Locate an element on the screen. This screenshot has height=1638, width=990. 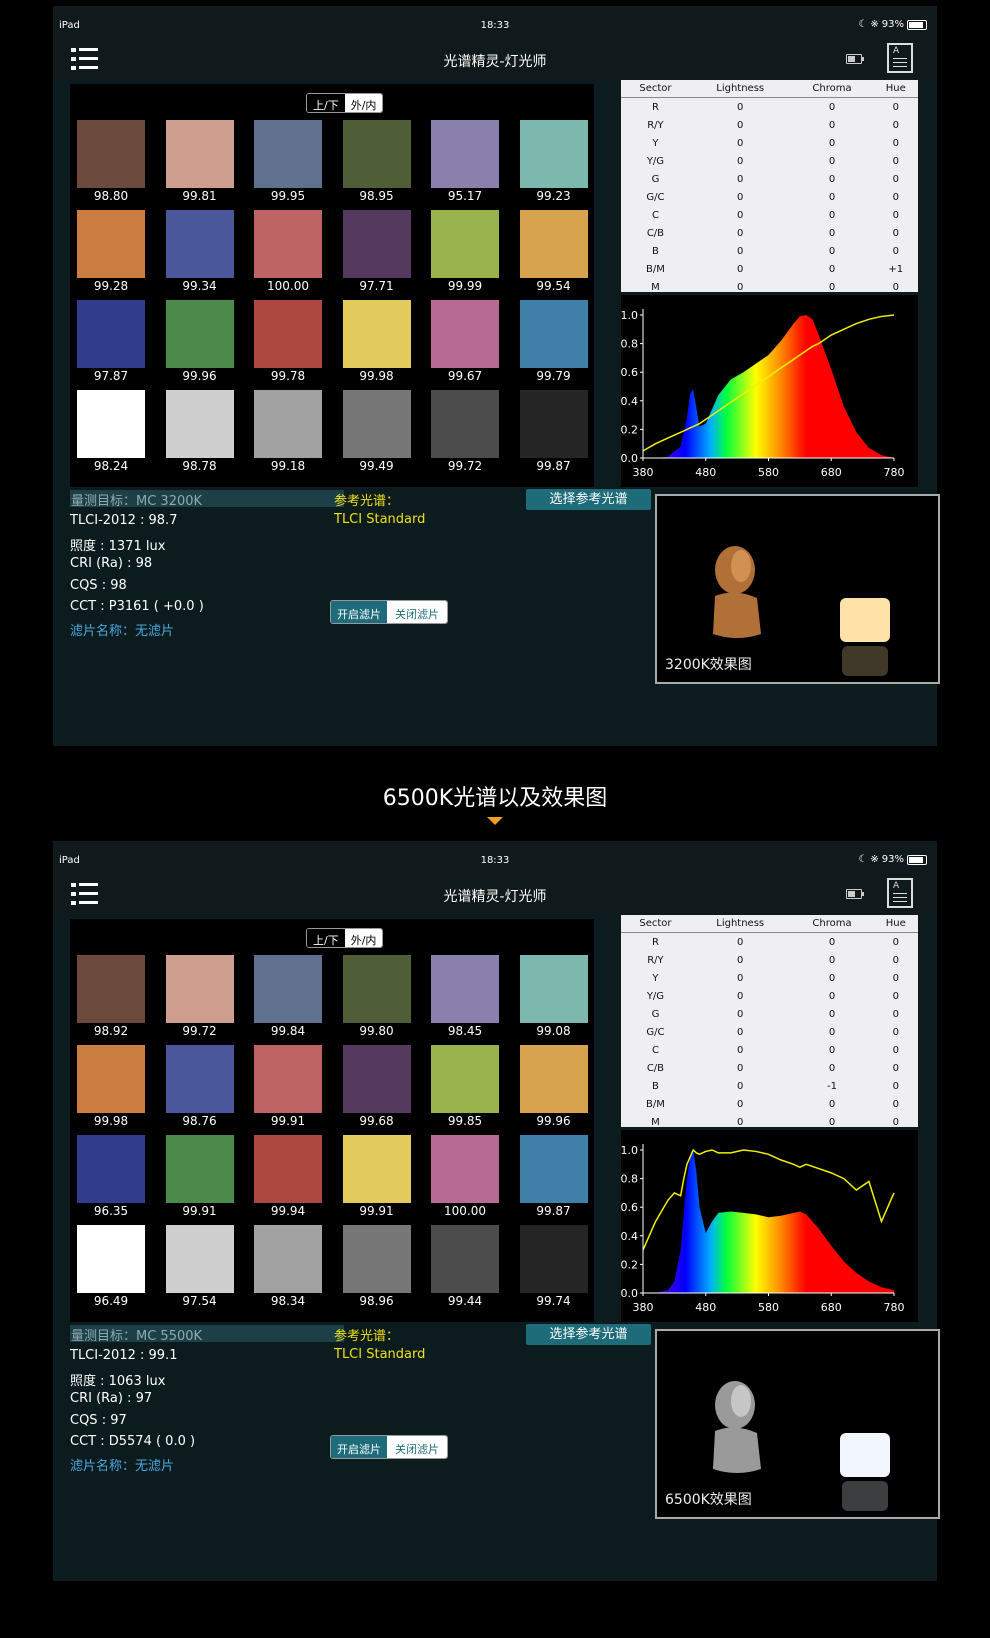
color-swatch: 97.54 is located at coordinates (199, 1266).